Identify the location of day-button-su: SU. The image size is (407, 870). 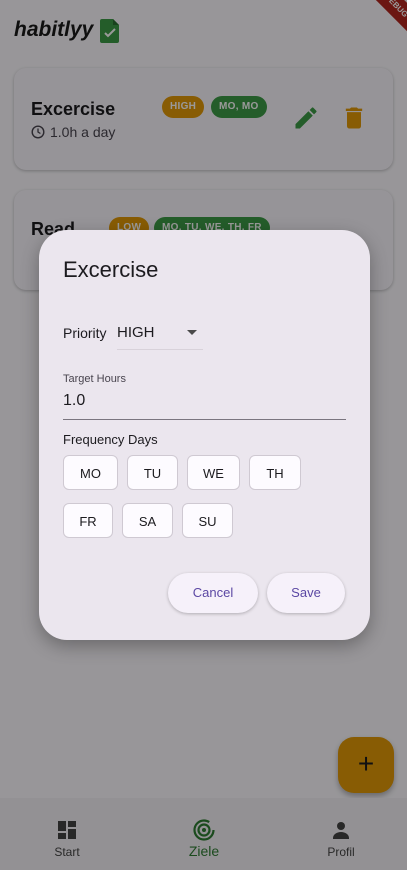
(207, 520).